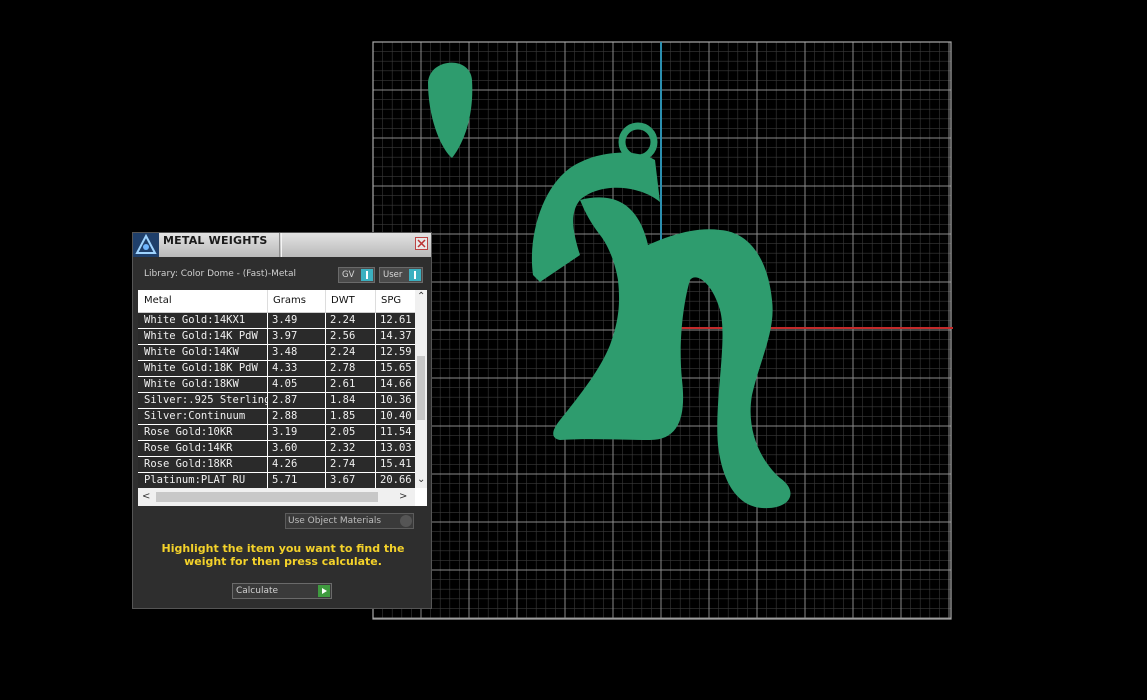 Image resolution: width=1147 pixels, height=700 pixels. What do you see at coordinates (285, 384) in the screenshot?
I see `grams-cell: 4.05` at bounding box center [285, 384].